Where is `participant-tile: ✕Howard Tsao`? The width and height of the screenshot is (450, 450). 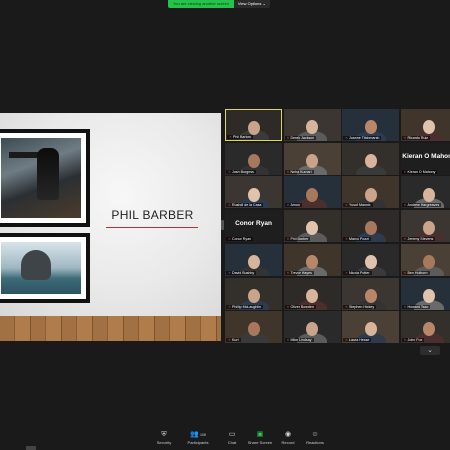 participant-tile: ✕Howard Tsao is located at coordinates (425, 293).